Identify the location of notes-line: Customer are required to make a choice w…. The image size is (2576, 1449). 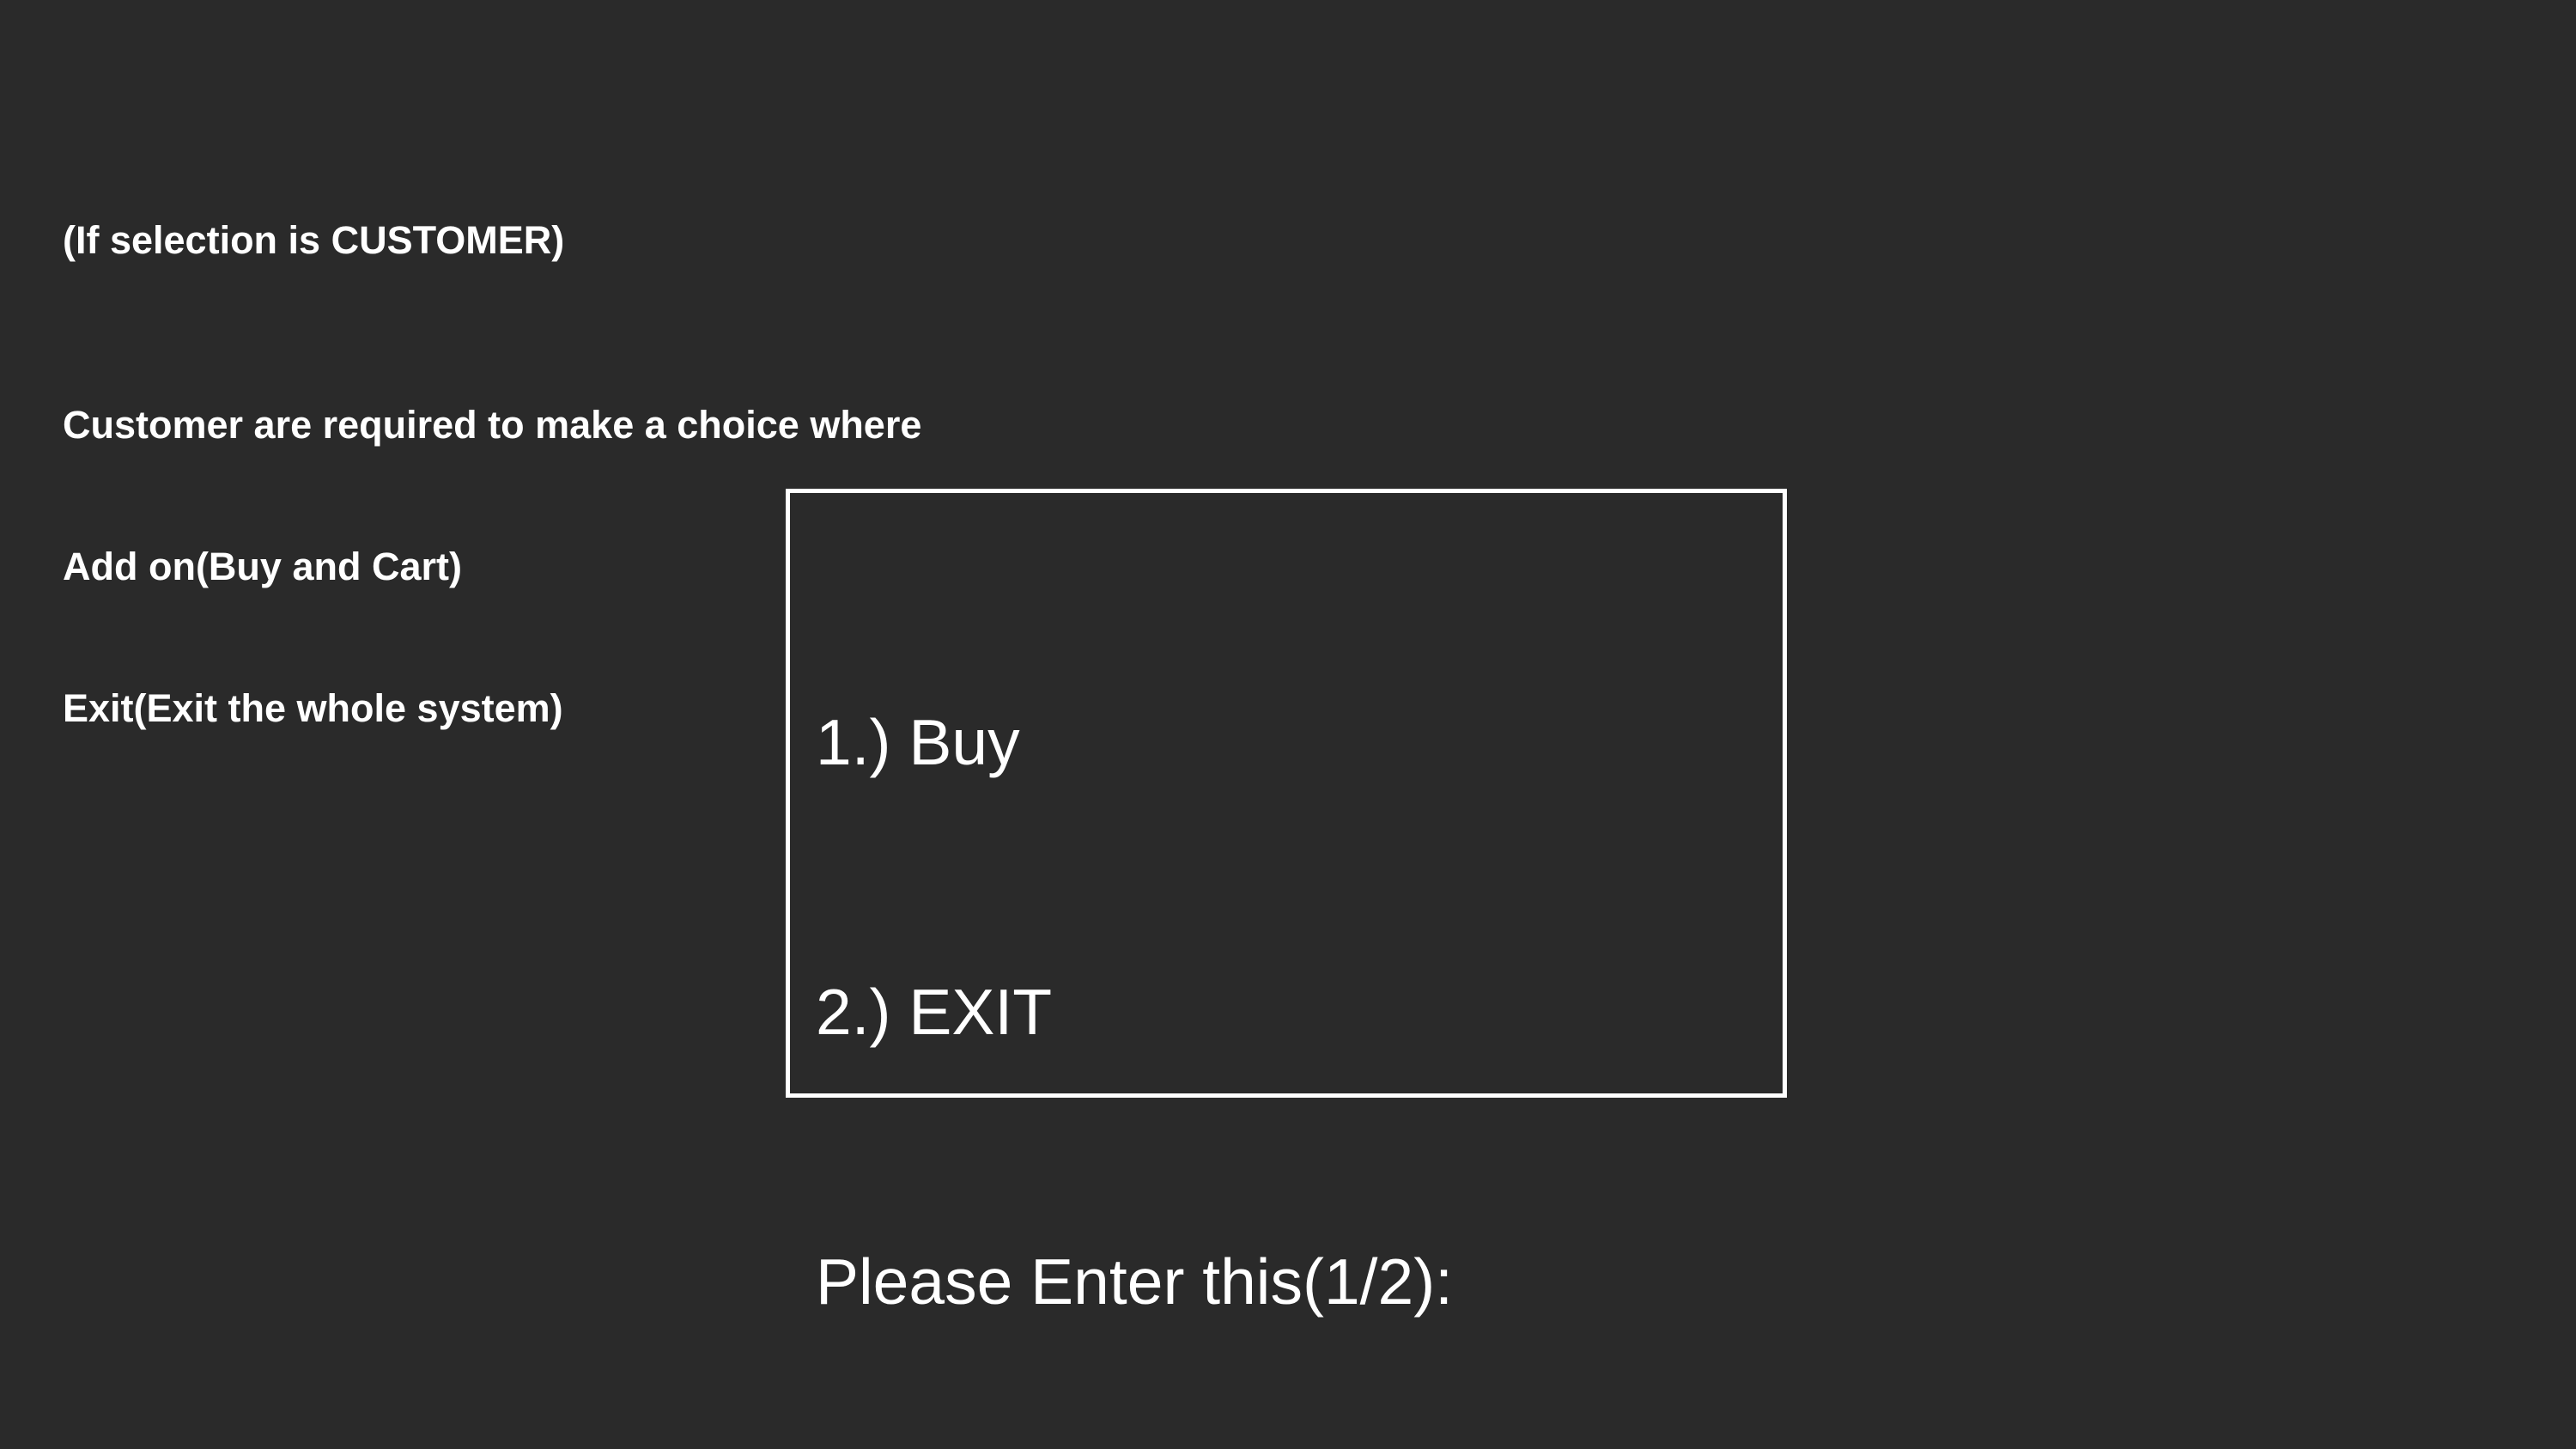
(492, 425).